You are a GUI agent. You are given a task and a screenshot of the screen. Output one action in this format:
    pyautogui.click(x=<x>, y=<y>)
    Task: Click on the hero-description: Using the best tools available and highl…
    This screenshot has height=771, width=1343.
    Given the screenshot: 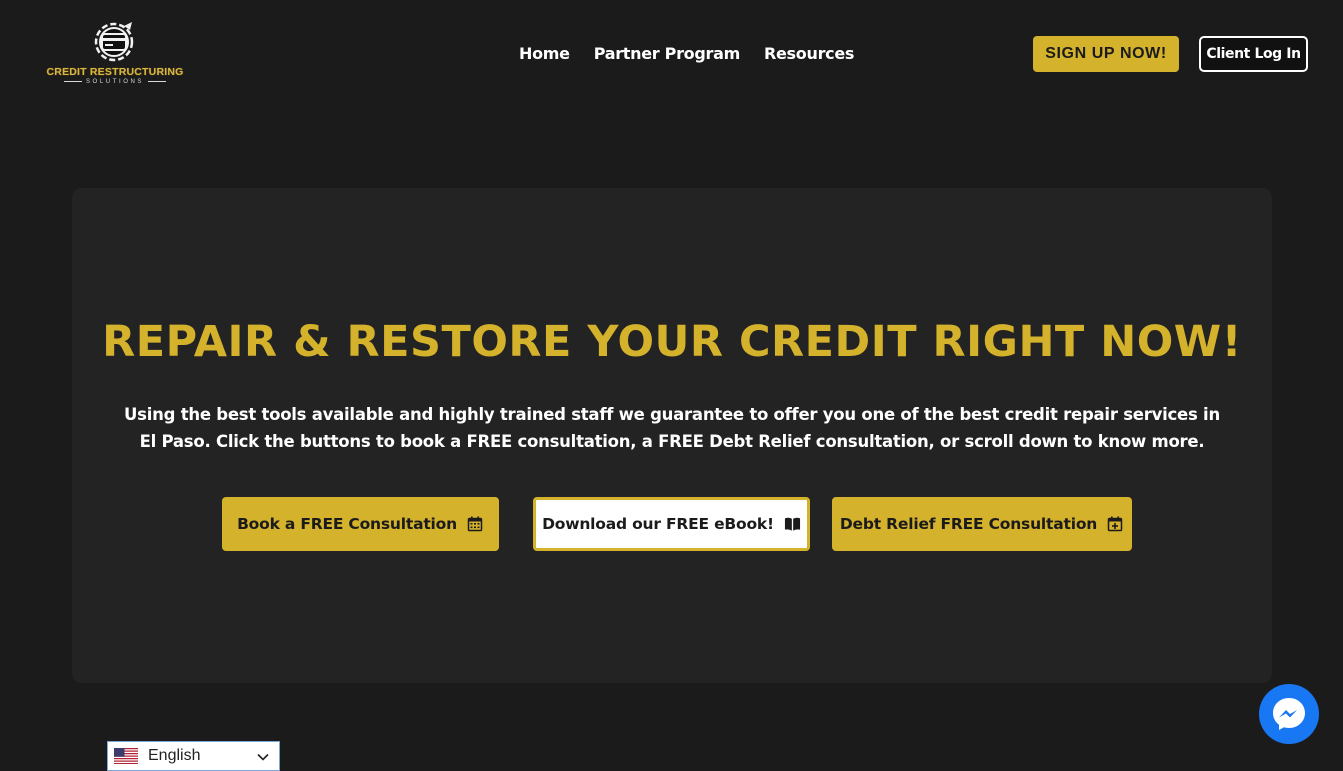 What is the action you would take?
    pyautogui.click(x=672, y=428)
    